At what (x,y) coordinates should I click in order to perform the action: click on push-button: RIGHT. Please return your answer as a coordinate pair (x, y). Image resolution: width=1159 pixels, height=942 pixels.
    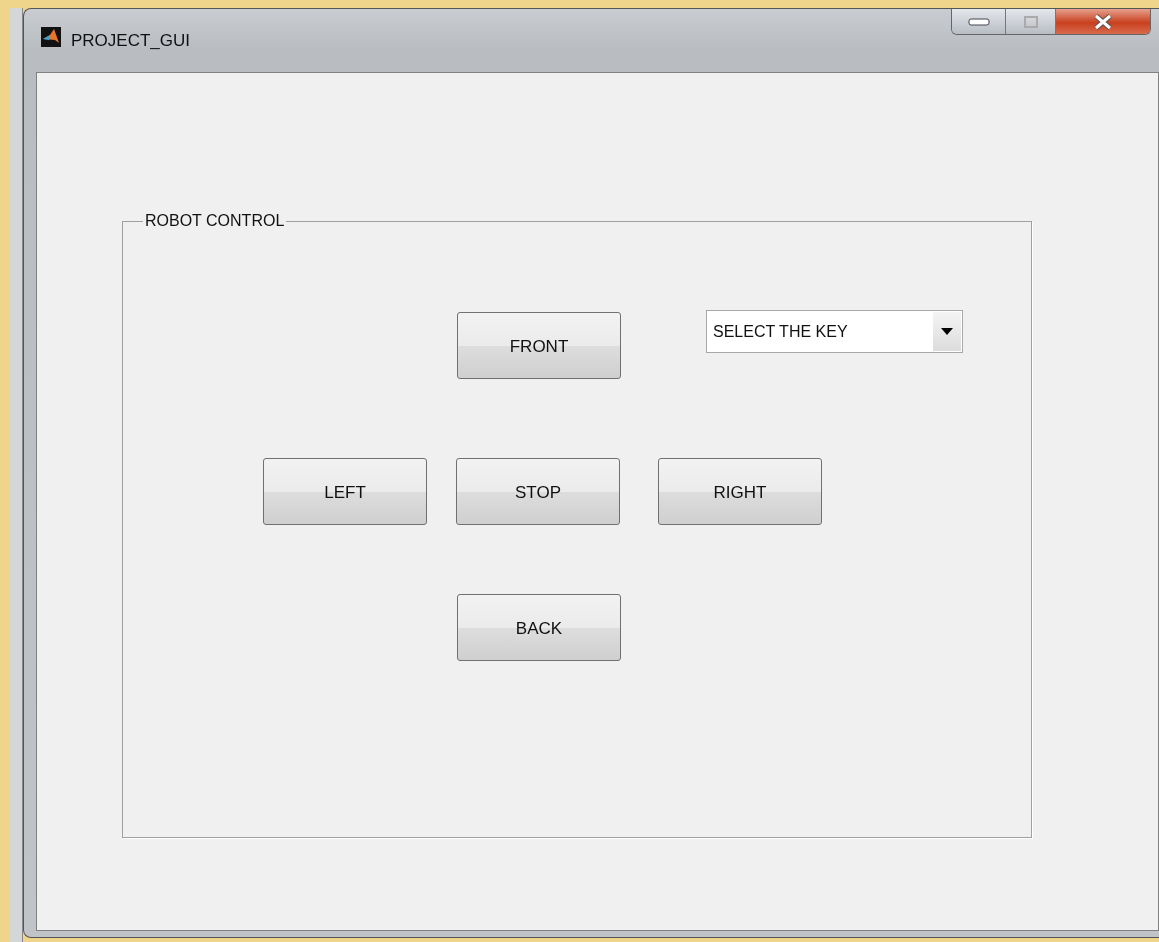
    Looking at the image, I should click on (740, 491).